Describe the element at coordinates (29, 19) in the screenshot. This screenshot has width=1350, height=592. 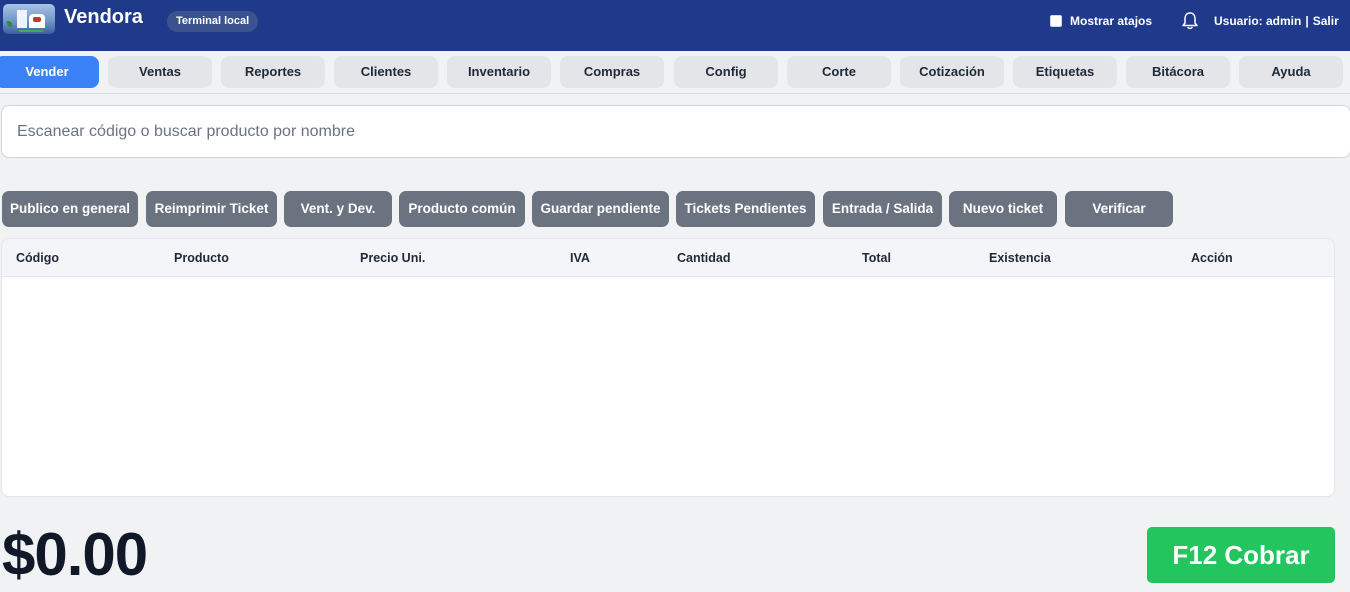
I see `app-logo` at that location.